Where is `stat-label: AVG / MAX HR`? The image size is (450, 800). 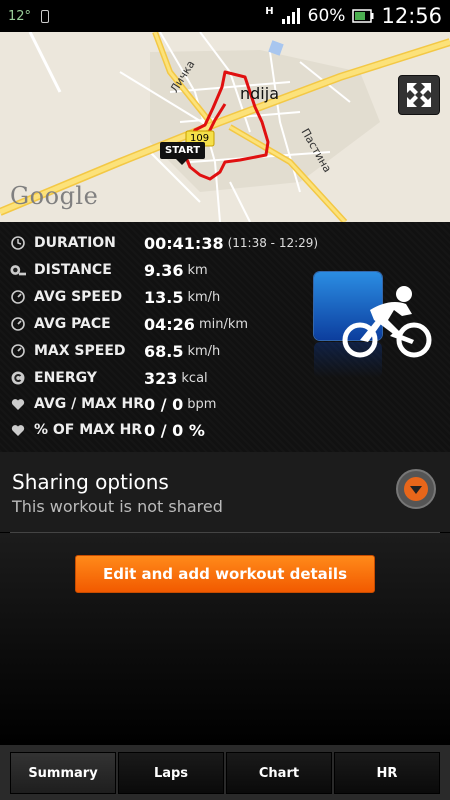
stat-label: AVG / MAX HR is located at coordinates (89, 404).